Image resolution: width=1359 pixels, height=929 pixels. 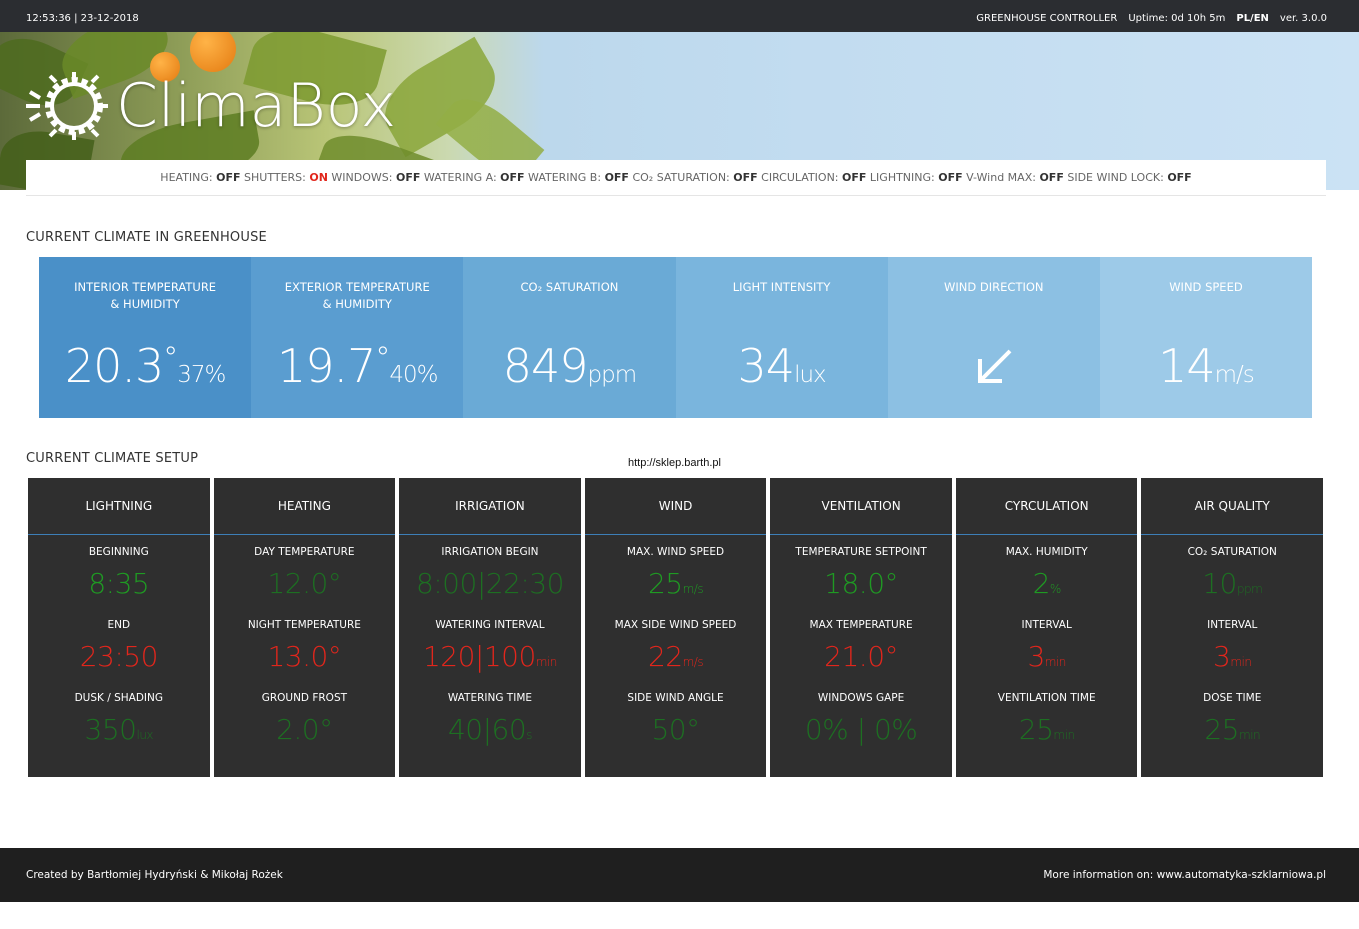 I want to click on setup-row-label: DAY TEMPERATURE, so click(x=304, y=552).